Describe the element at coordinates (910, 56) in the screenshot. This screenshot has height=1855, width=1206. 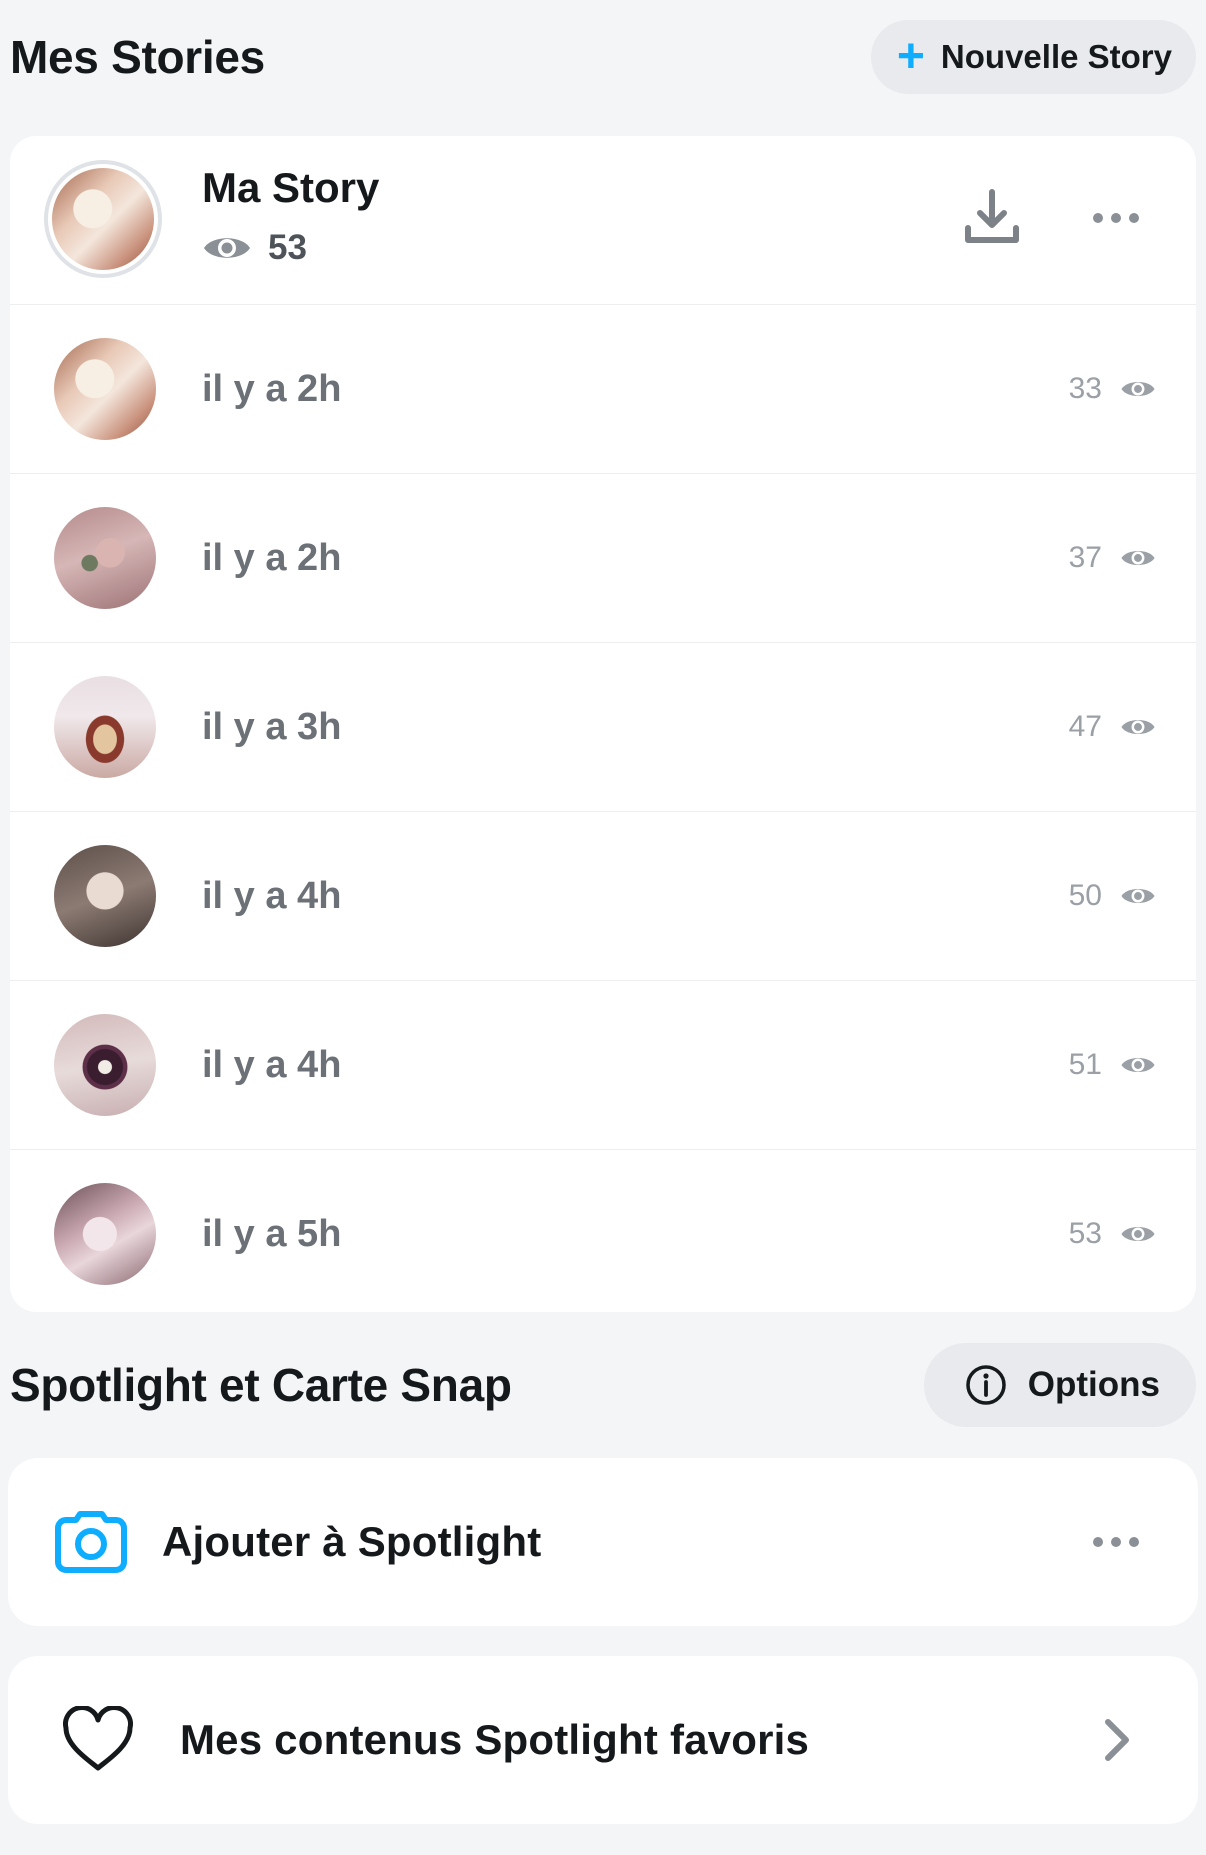
I see `plus-icon: +` at that location.